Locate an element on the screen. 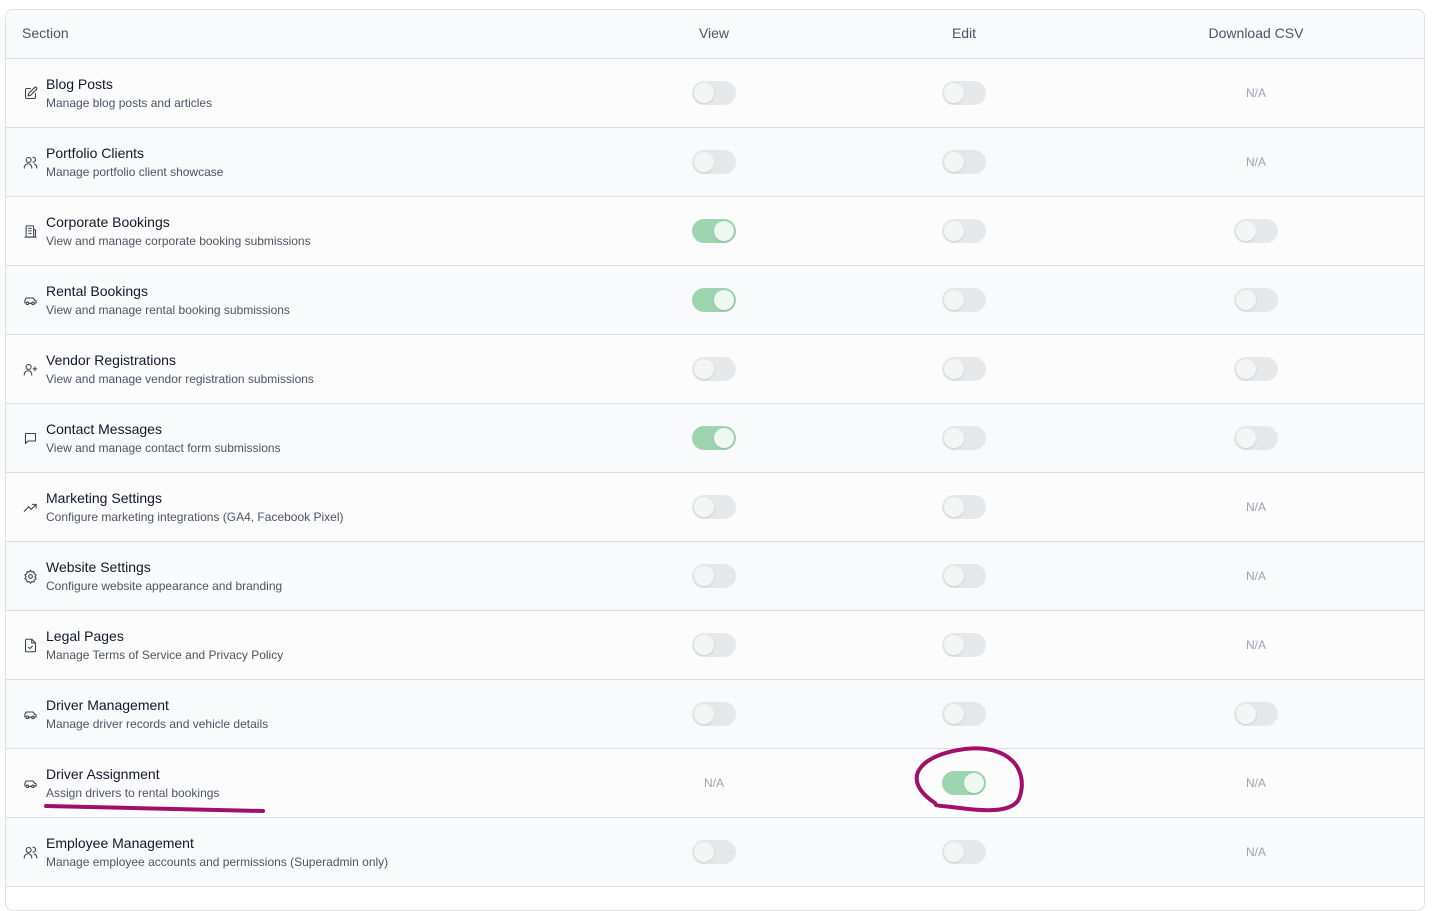 The image size is (1450, 911). row-title: Marketing Settings is located at coordinates (104, 498).